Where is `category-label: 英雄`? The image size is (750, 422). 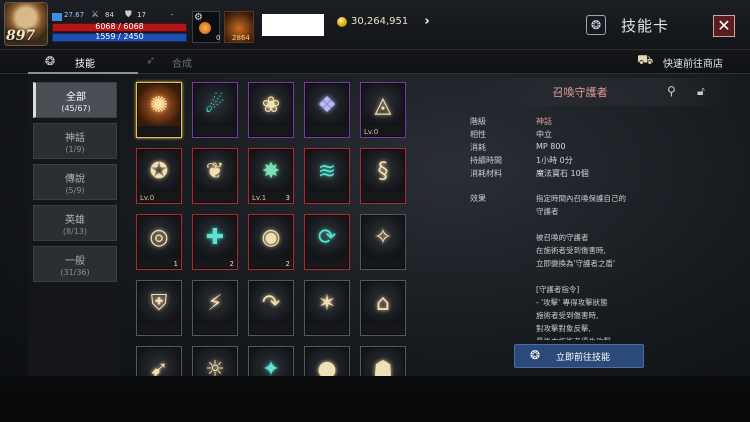 category-label: 英雄 is located at coordinates (75, 220).